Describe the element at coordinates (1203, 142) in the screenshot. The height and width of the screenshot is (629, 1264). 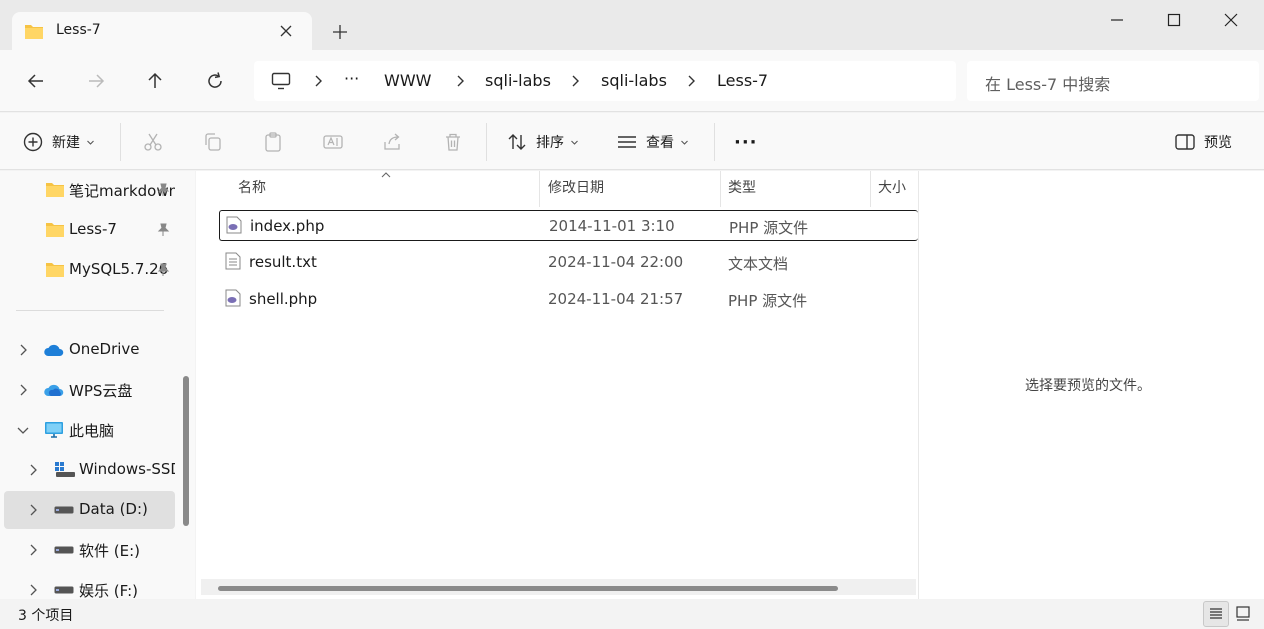
I see `preview-pane-button: 预览` at that location.